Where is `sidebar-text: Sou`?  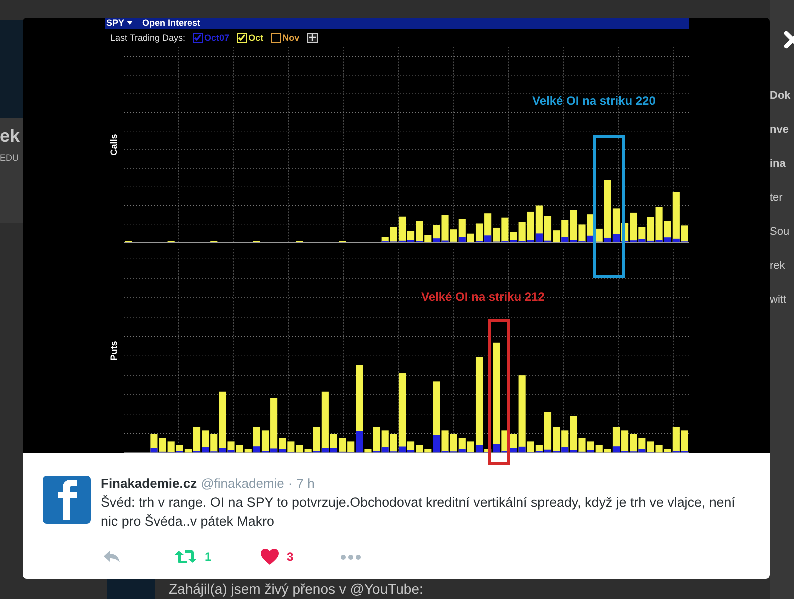 sidebar-text: Sou is located at coordinates (780, 232).